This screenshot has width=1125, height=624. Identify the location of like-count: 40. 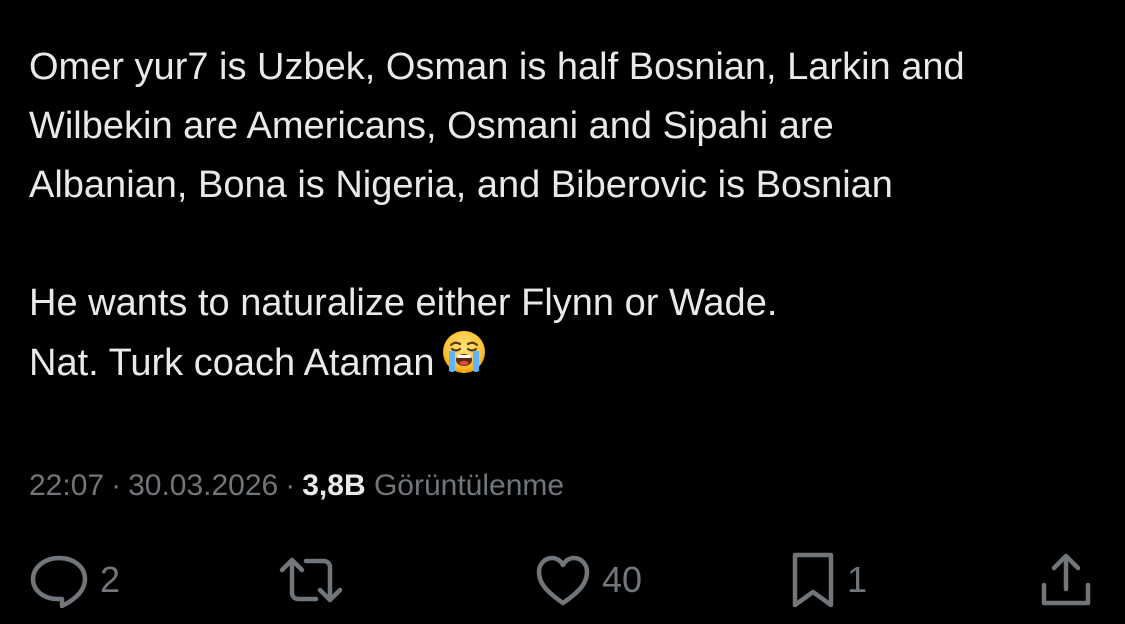
(622, 579).